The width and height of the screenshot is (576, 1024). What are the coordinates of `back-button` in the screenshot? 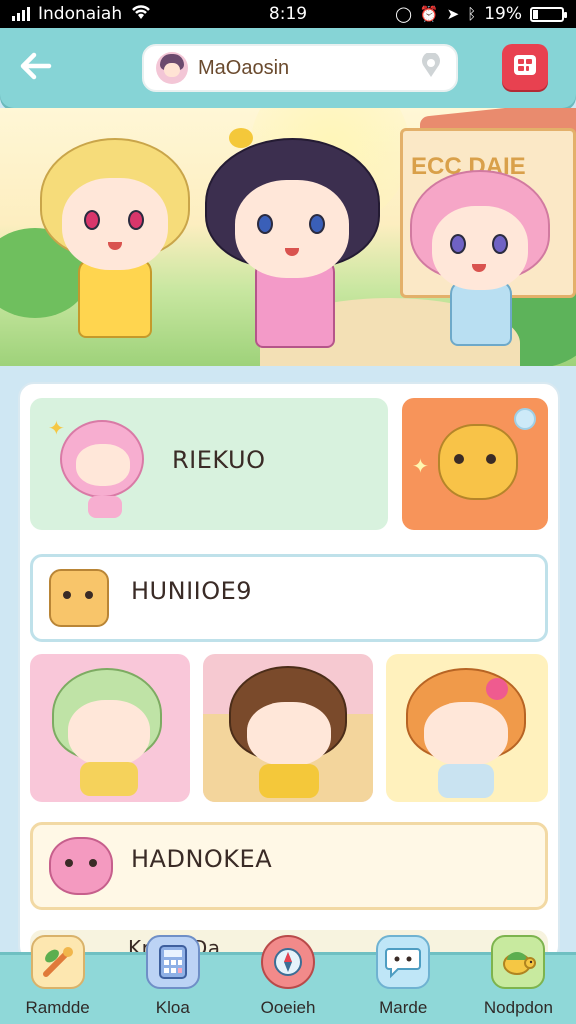 It's located at (36, 68).